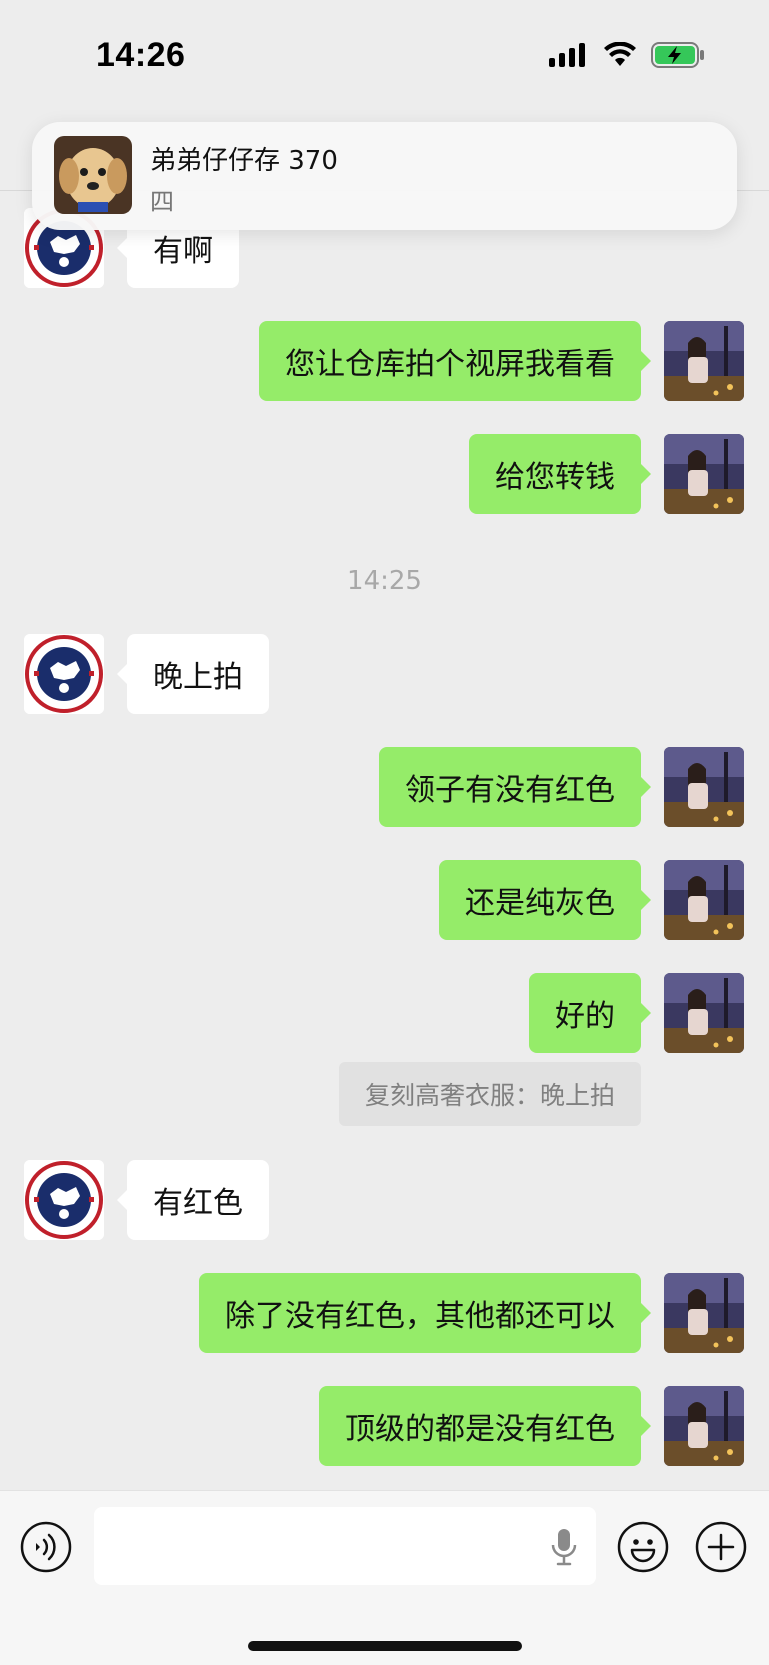 The image size is (769, 1665). What do you see at coordinates (560, 474) in the screenshot?
I see `message-bubble-sent: 给您转钱` at bounding box center [560, 474].